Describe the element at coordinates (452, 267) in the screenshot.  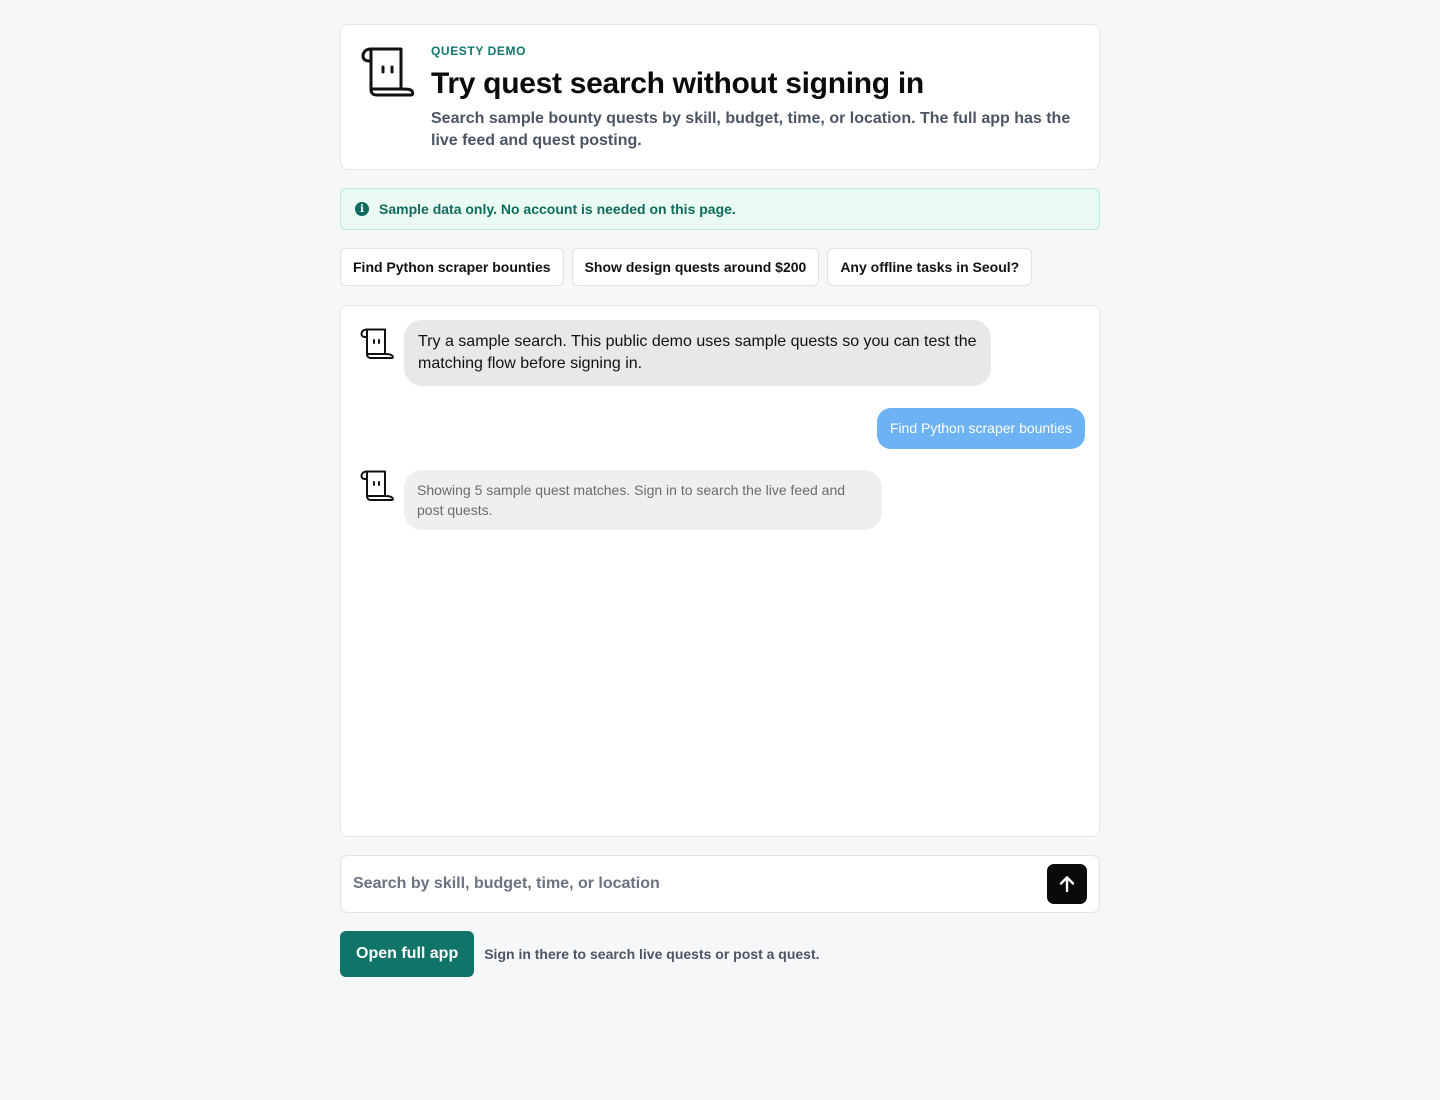
I see `suggestion-chip-python: Find Python scraper bounties` at that location.